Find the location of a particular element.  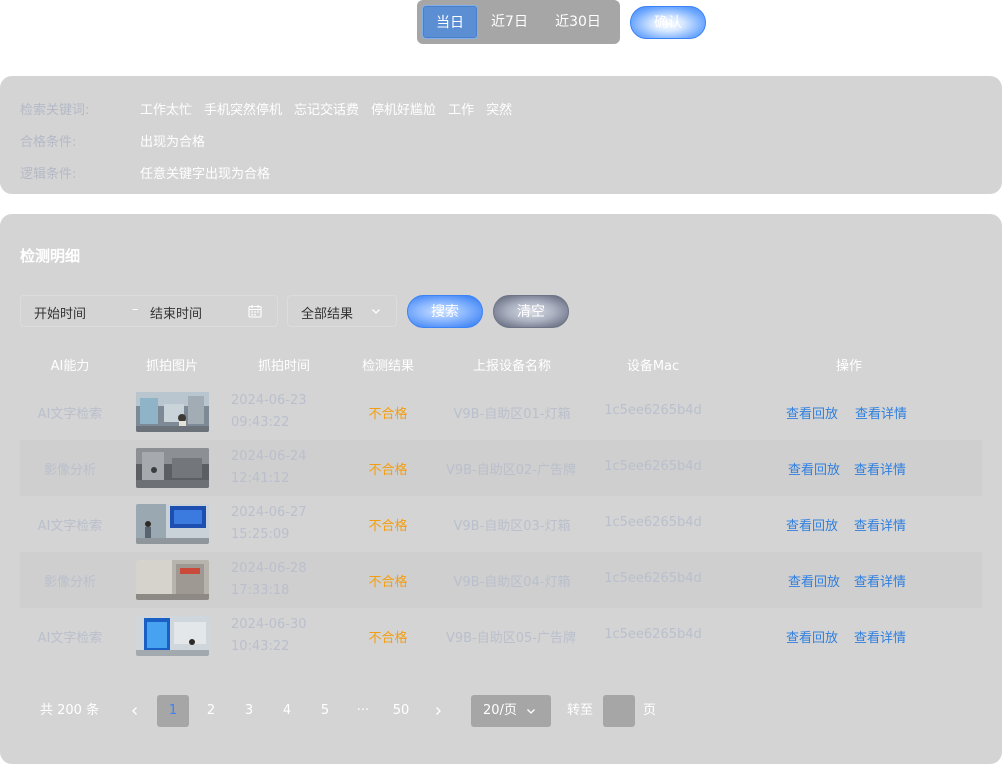

capture-clock: 10:43:22 is located at coordinates (260, 646).